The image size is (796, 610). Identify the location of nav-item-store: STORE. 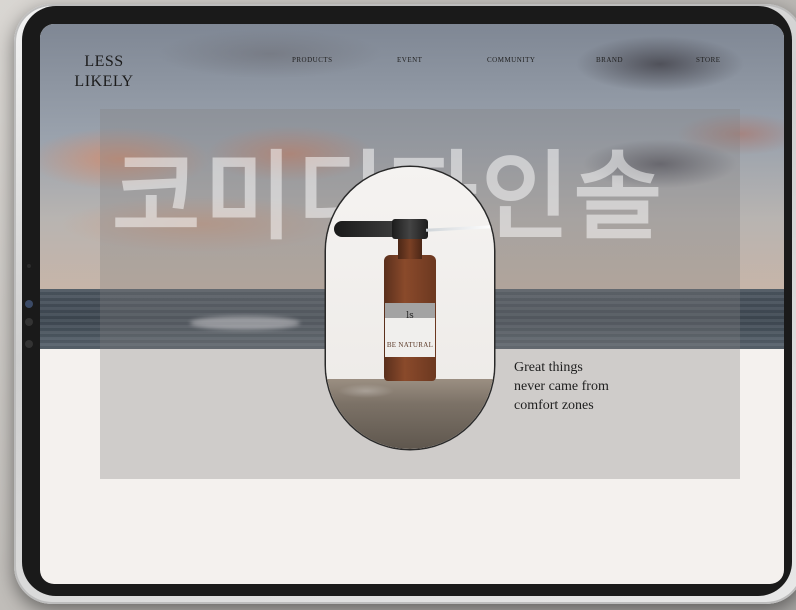
(708, 60).